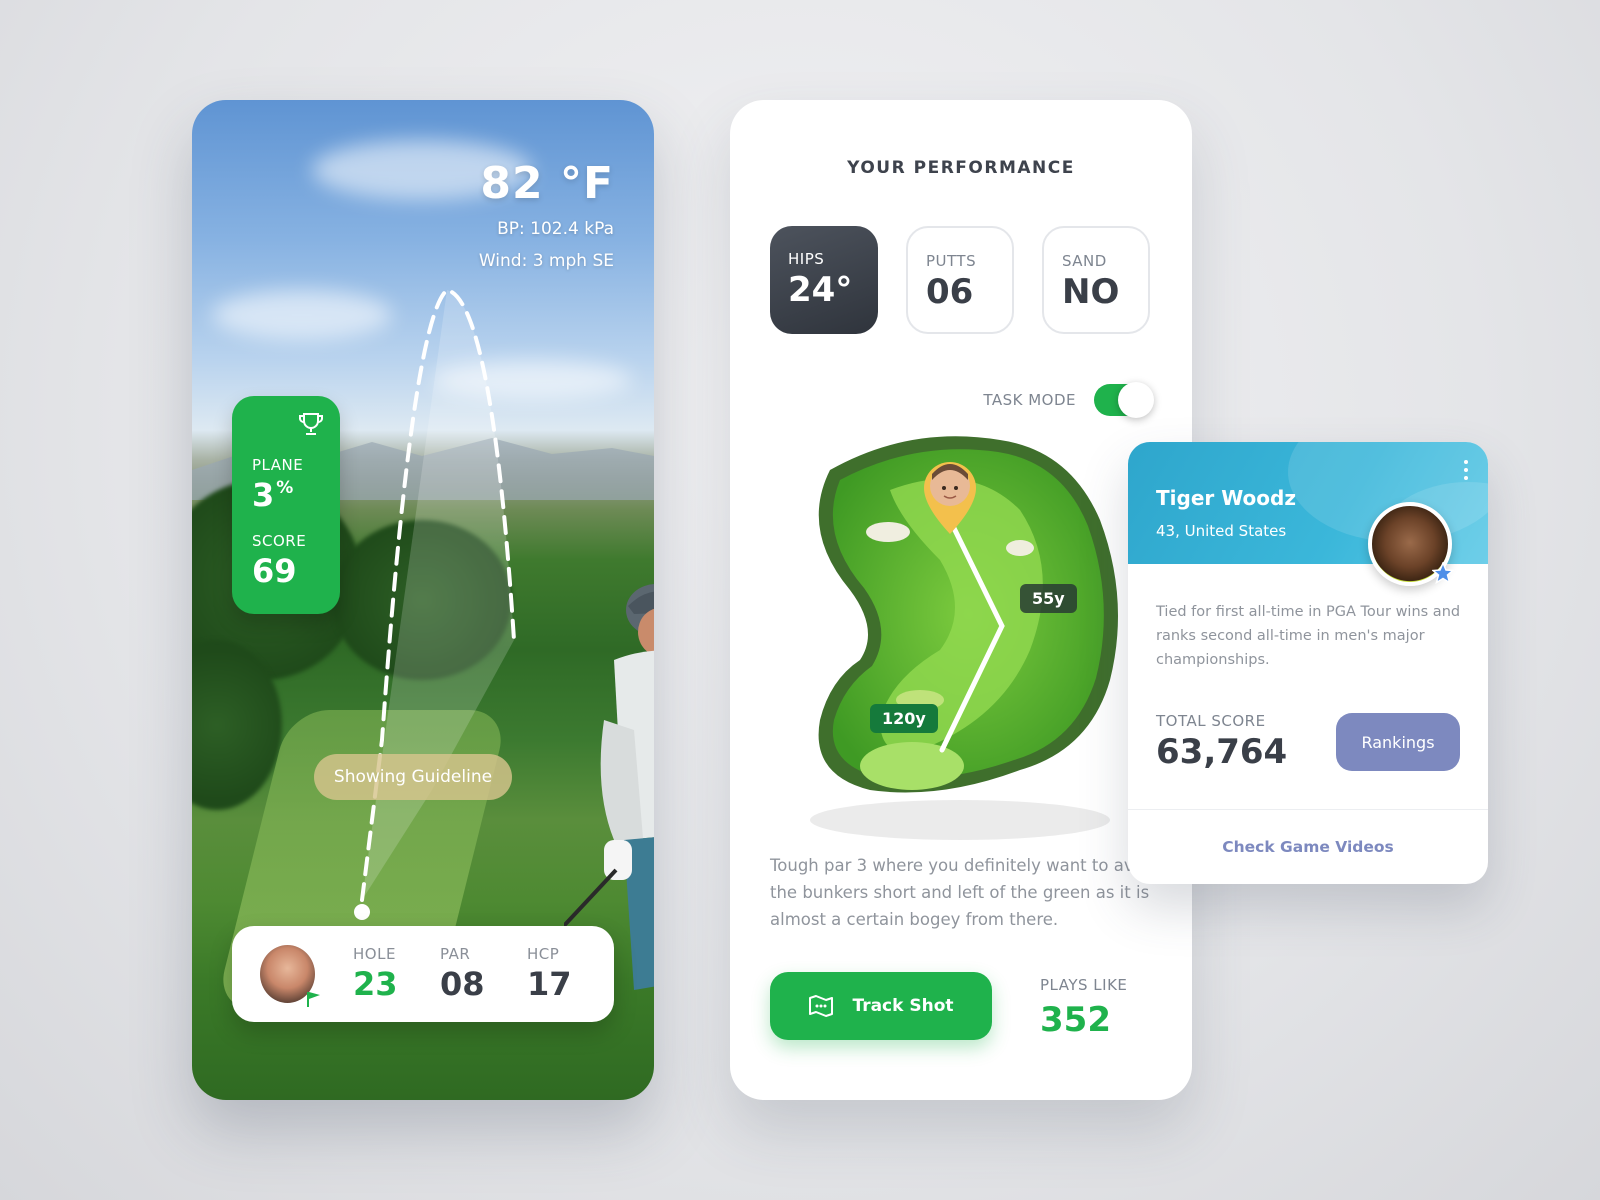  I want to click on hole-info-card: HOLE 23 PAR 08 HCP 17, so click(423, 974).